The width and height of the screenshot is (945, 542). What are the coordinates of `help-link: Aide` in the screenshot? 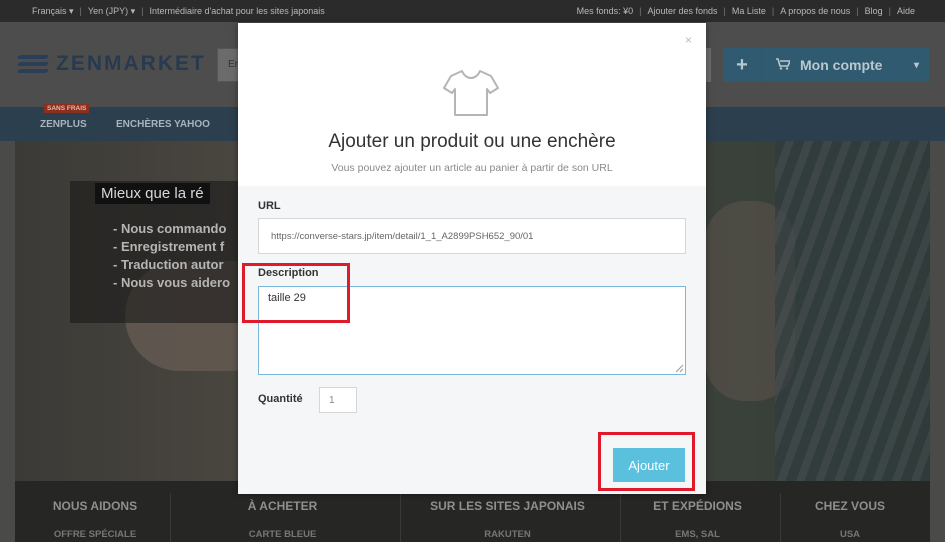 It's located at (906, 11).